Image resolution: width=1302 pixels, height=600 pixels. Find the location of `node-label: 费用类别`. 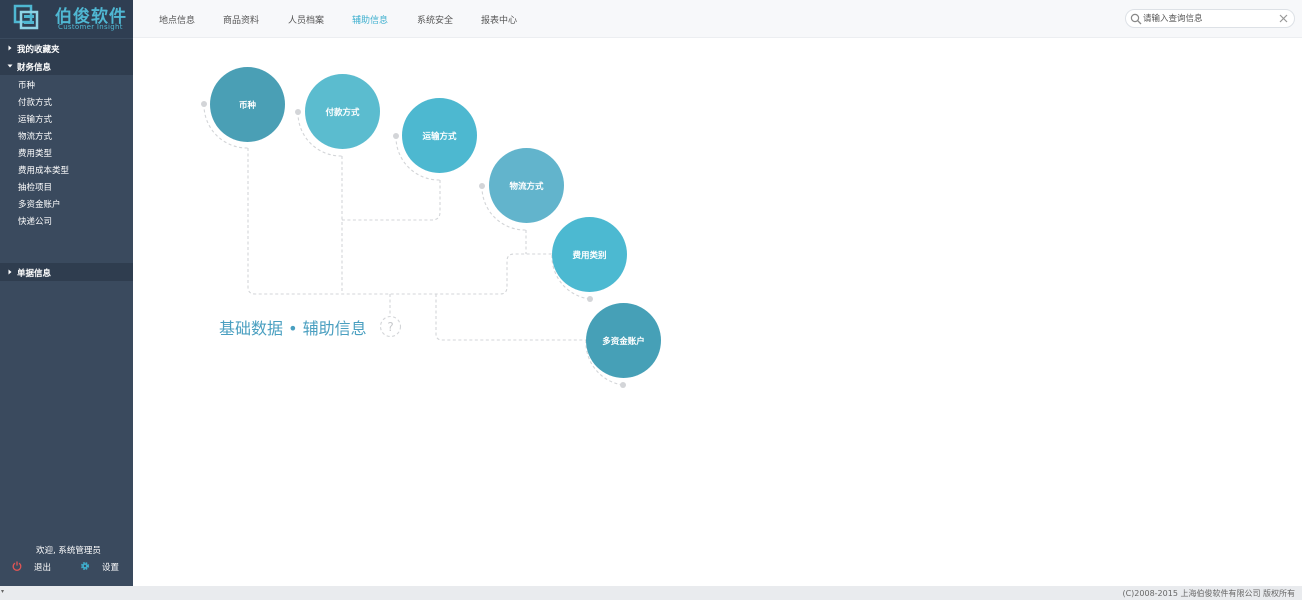

node-label: 费用类别 is located at coordinates (589, 255).